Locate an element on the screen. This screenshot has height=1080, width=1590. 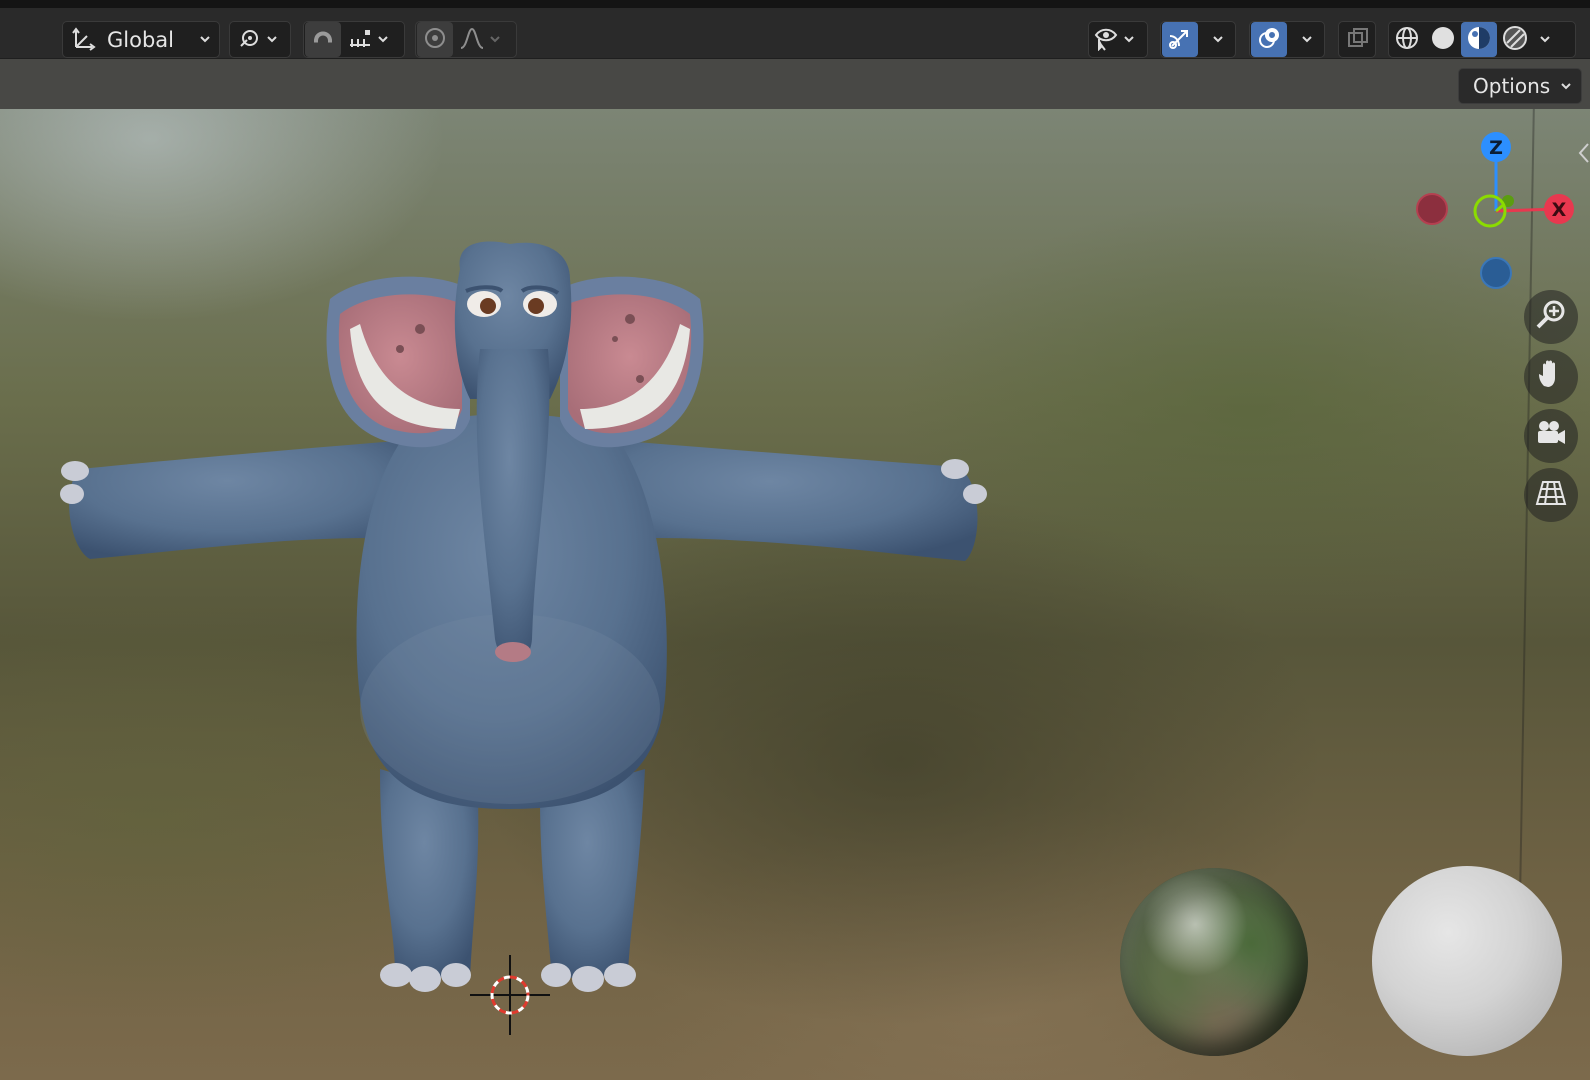
perspective-grid-icon is located at coordinates (1551, 495).